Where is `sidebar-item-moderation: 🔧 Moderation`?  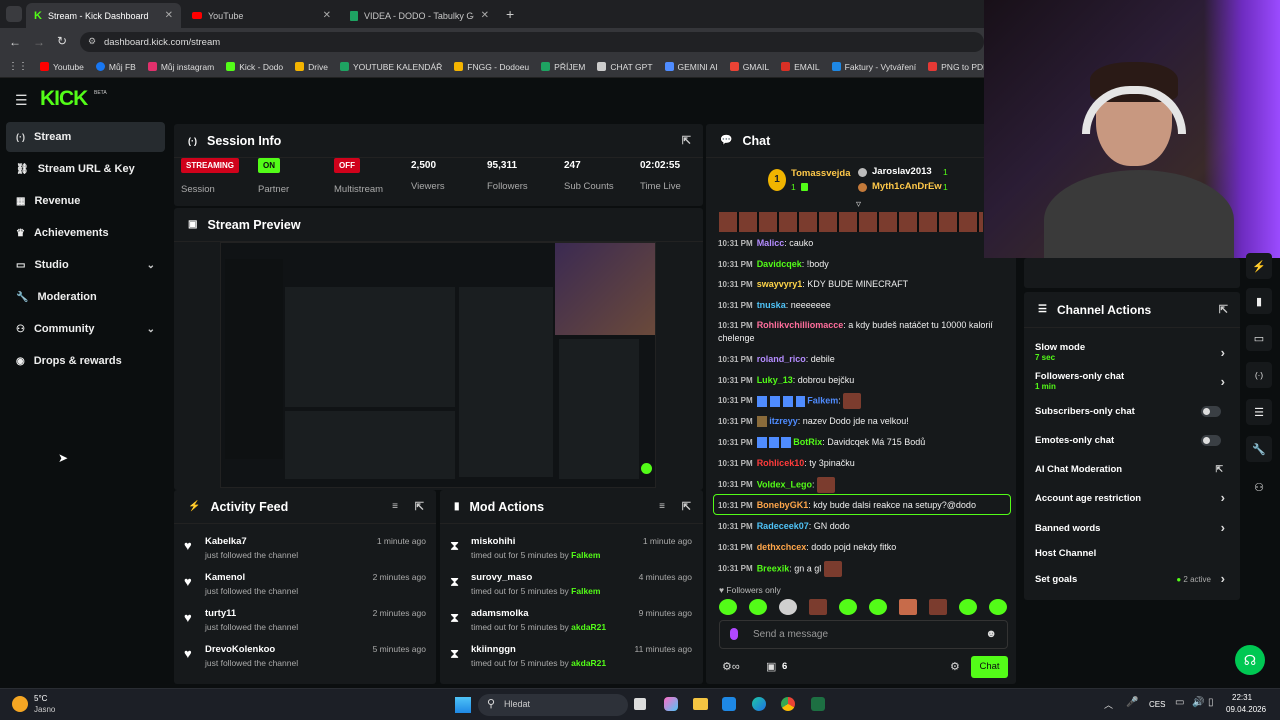 sidebar-item-moderation: 🔧 Moderation is located at coordinates (85, 297).